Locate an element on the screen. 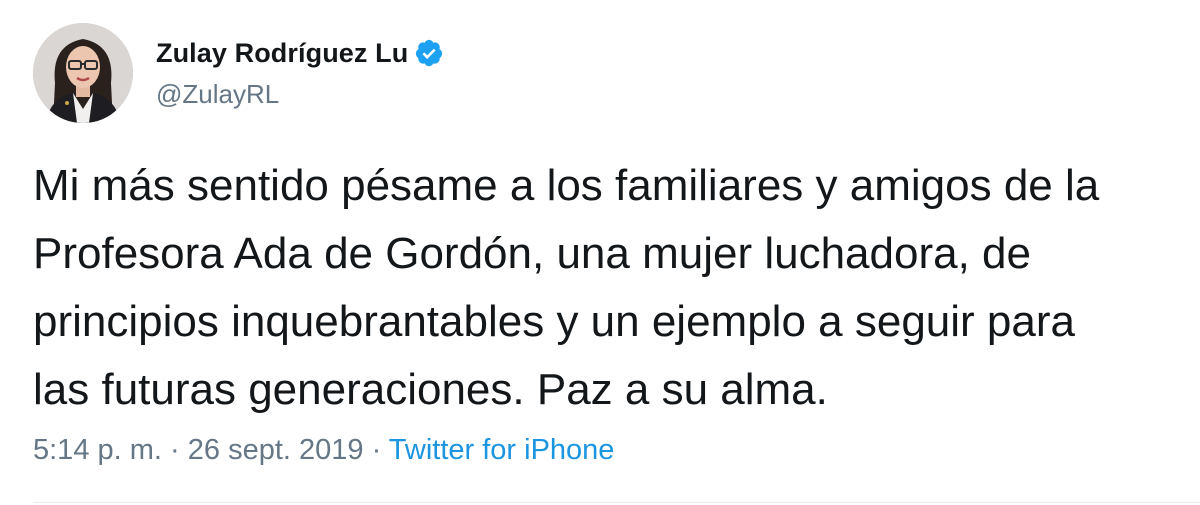  author-handle: @ZulayRL is located at coordinates (300, 94).